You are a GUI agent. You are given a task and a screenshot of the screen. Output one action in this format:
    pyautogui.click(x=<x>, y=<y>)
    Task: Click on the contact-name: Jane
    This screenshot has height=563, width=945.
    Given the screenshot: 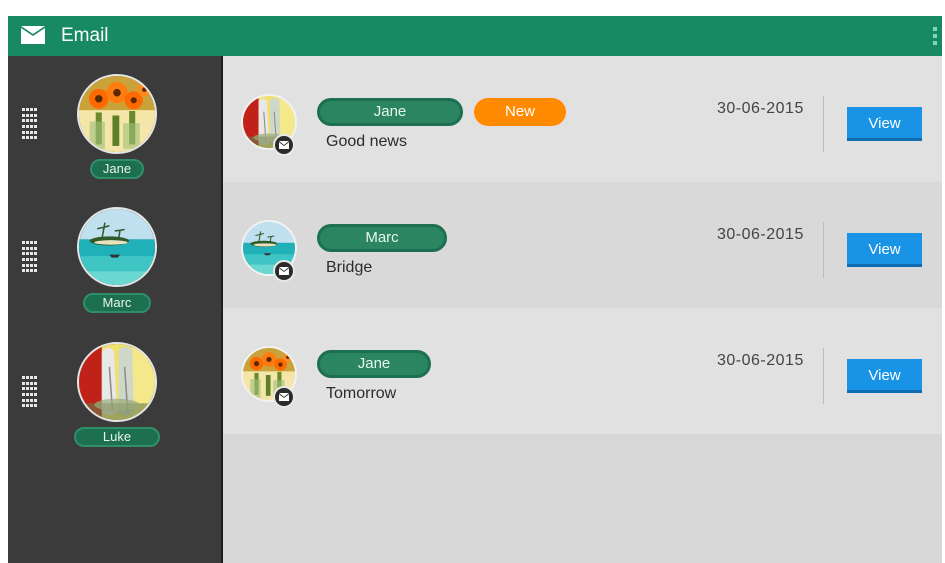 What is the action you would take?
    pyautogui.click(x=117, y=169)
    